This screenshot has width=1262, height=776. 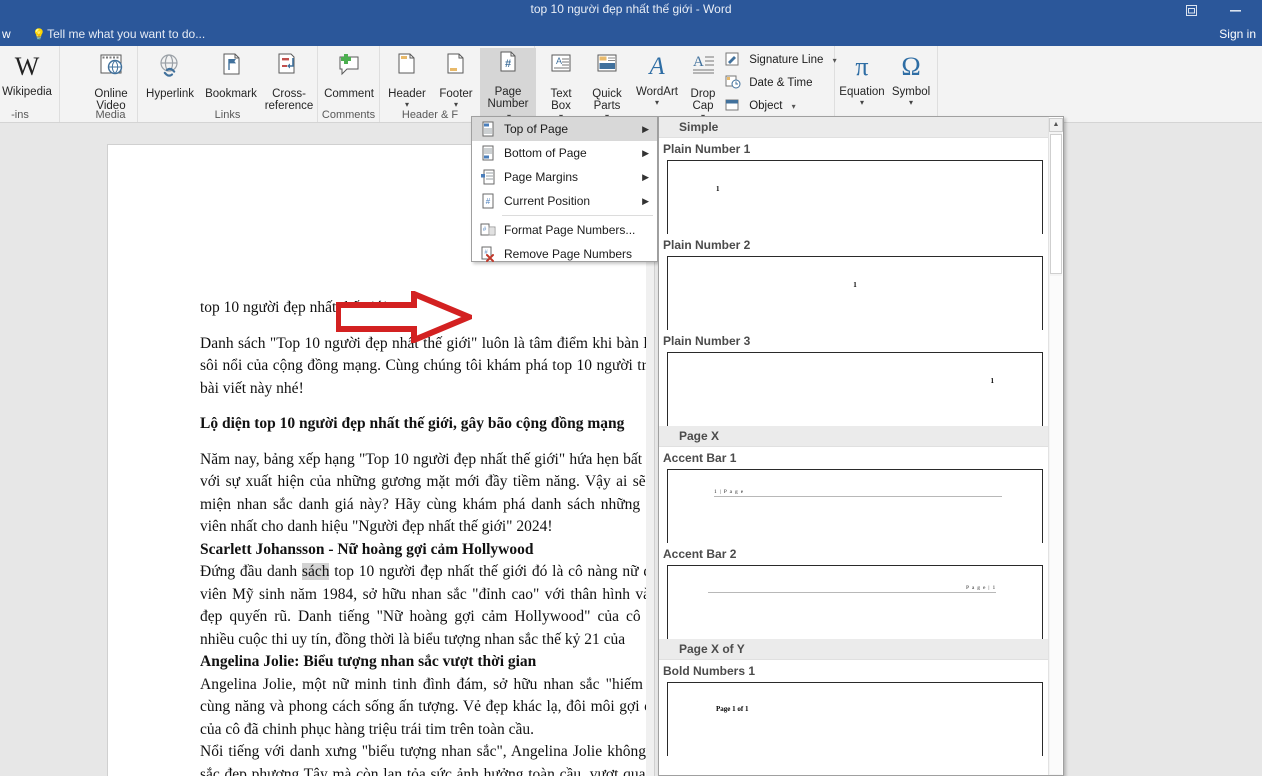 What do you see at coordinates (231, 69) in the screenshot?
I see `bookmark-icon` at bounding box center [231, 69].